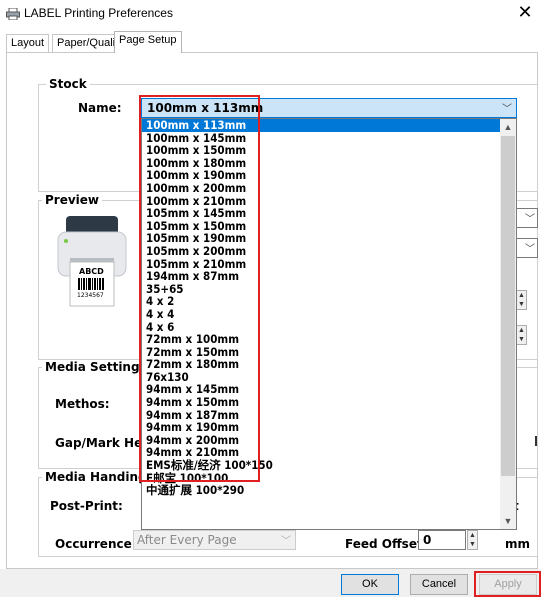 Image resolution: width=541 pixels, height=597 pixels. I want to click on feed-offset-spin: ▲ ▼, so click(472, 540).